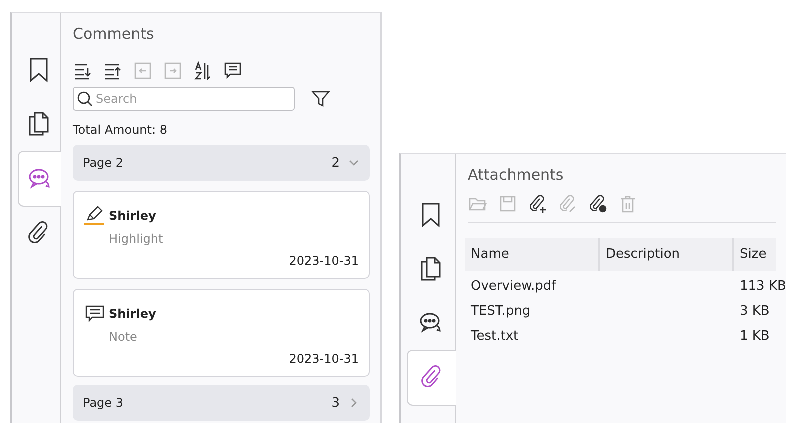 This screenshot has width=786, height=423. I want to click on table-cell: 1 KB, so click(755, 336).